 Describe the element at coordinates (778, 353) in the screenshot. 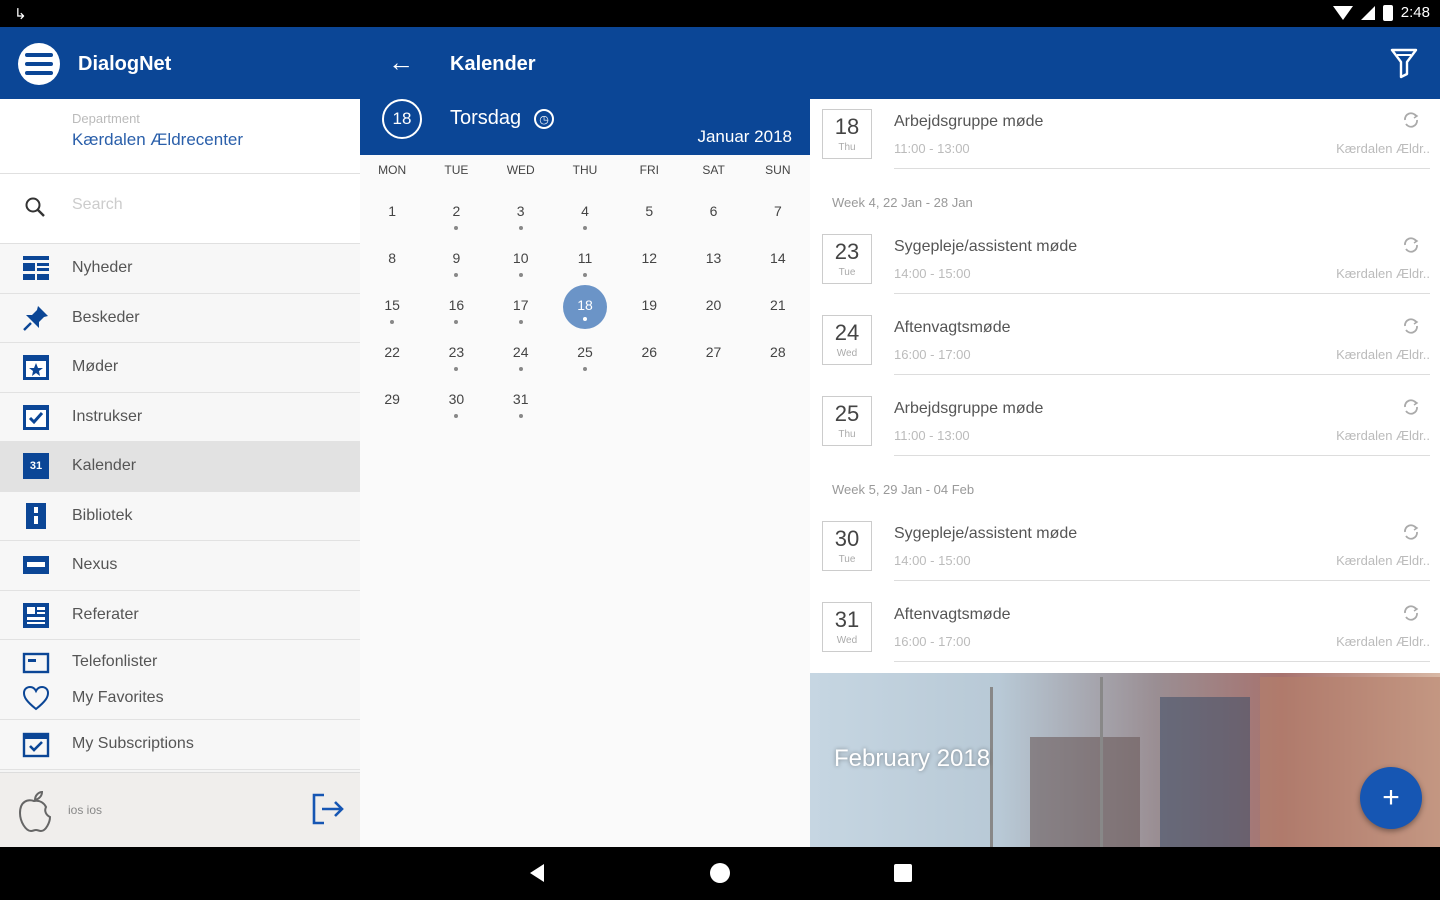

I see `calendar-day: 28` at that location.